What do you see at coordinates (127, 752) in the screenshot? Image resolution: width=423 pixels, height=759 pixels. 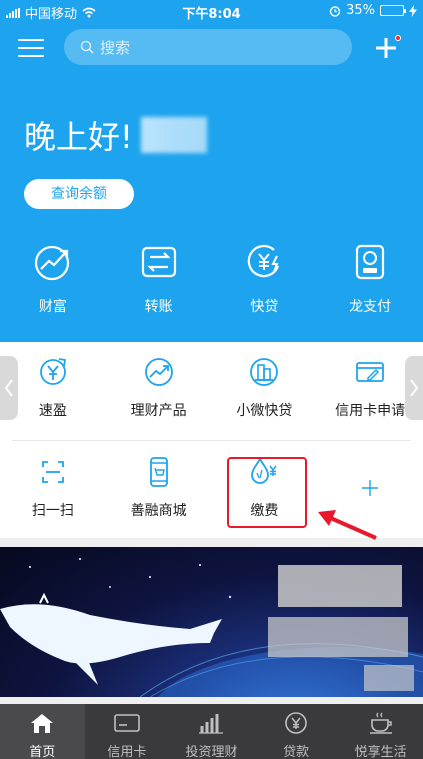 I see `tab-label: 信用卡` at bounding box center [127, 752].